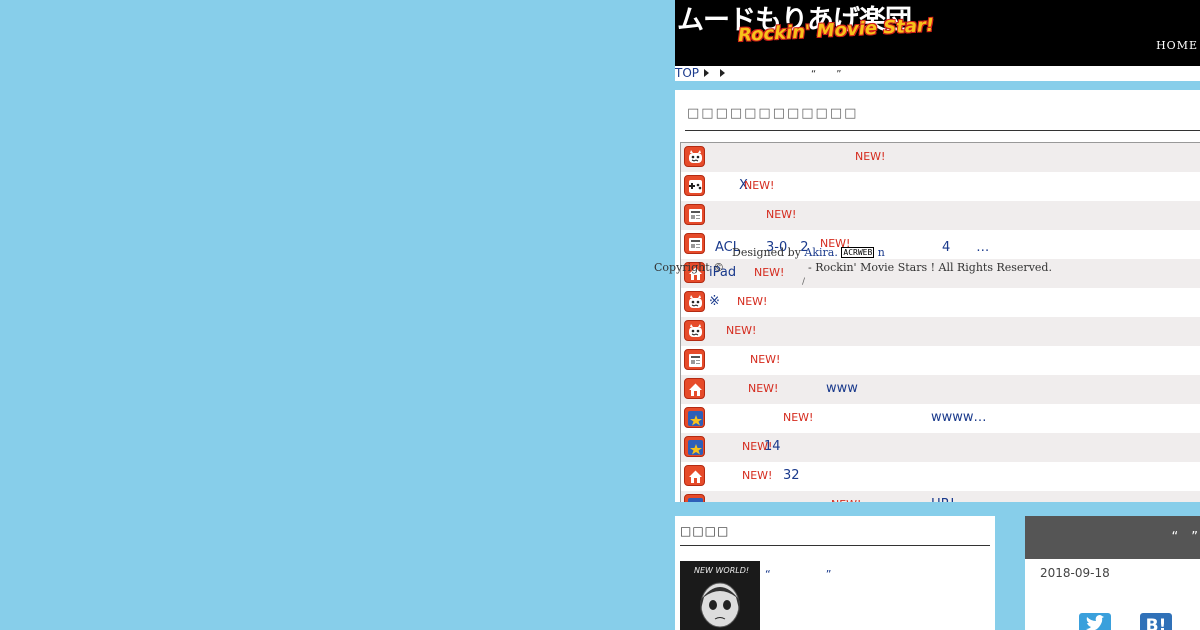 This screenshot has width=1200, height=630. What do you see at coordinates (773, 113) in the screenshot?
I see `news-title: □□□□□□□□□□□□` at bounding box center [773, 113].